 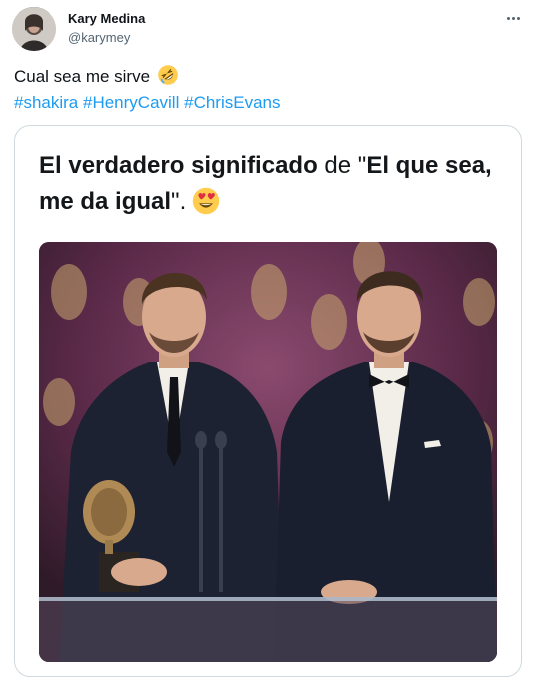 I want to click on tweet-hashtags: #shakira #HenryCavill #ChrisEvans, so click(x=147, y=103).